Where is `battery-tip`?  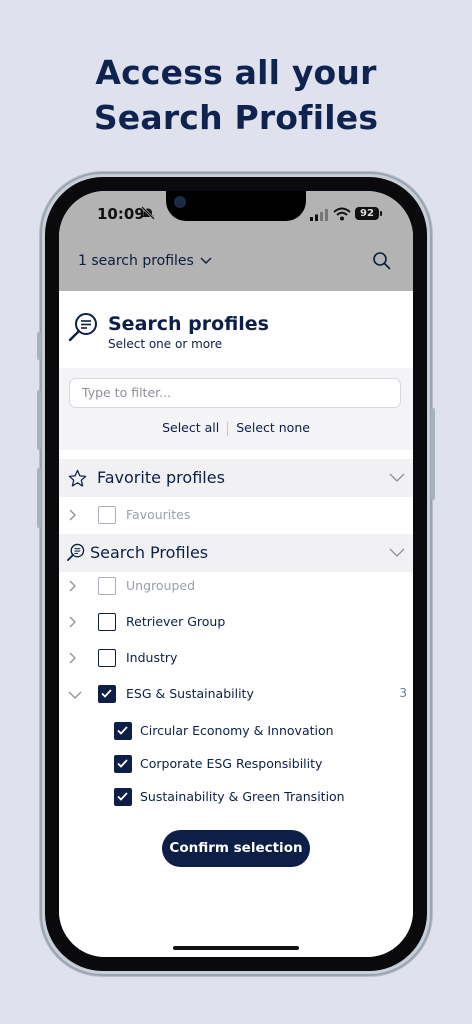
battery-tip is located at coordinates (381, 213).